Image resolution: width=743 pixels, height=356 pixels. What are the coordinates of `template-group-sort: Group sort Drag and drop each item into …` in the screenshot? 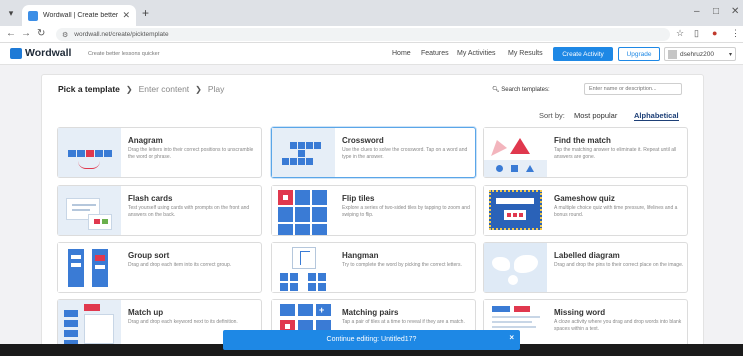 It's located at (159, 267).